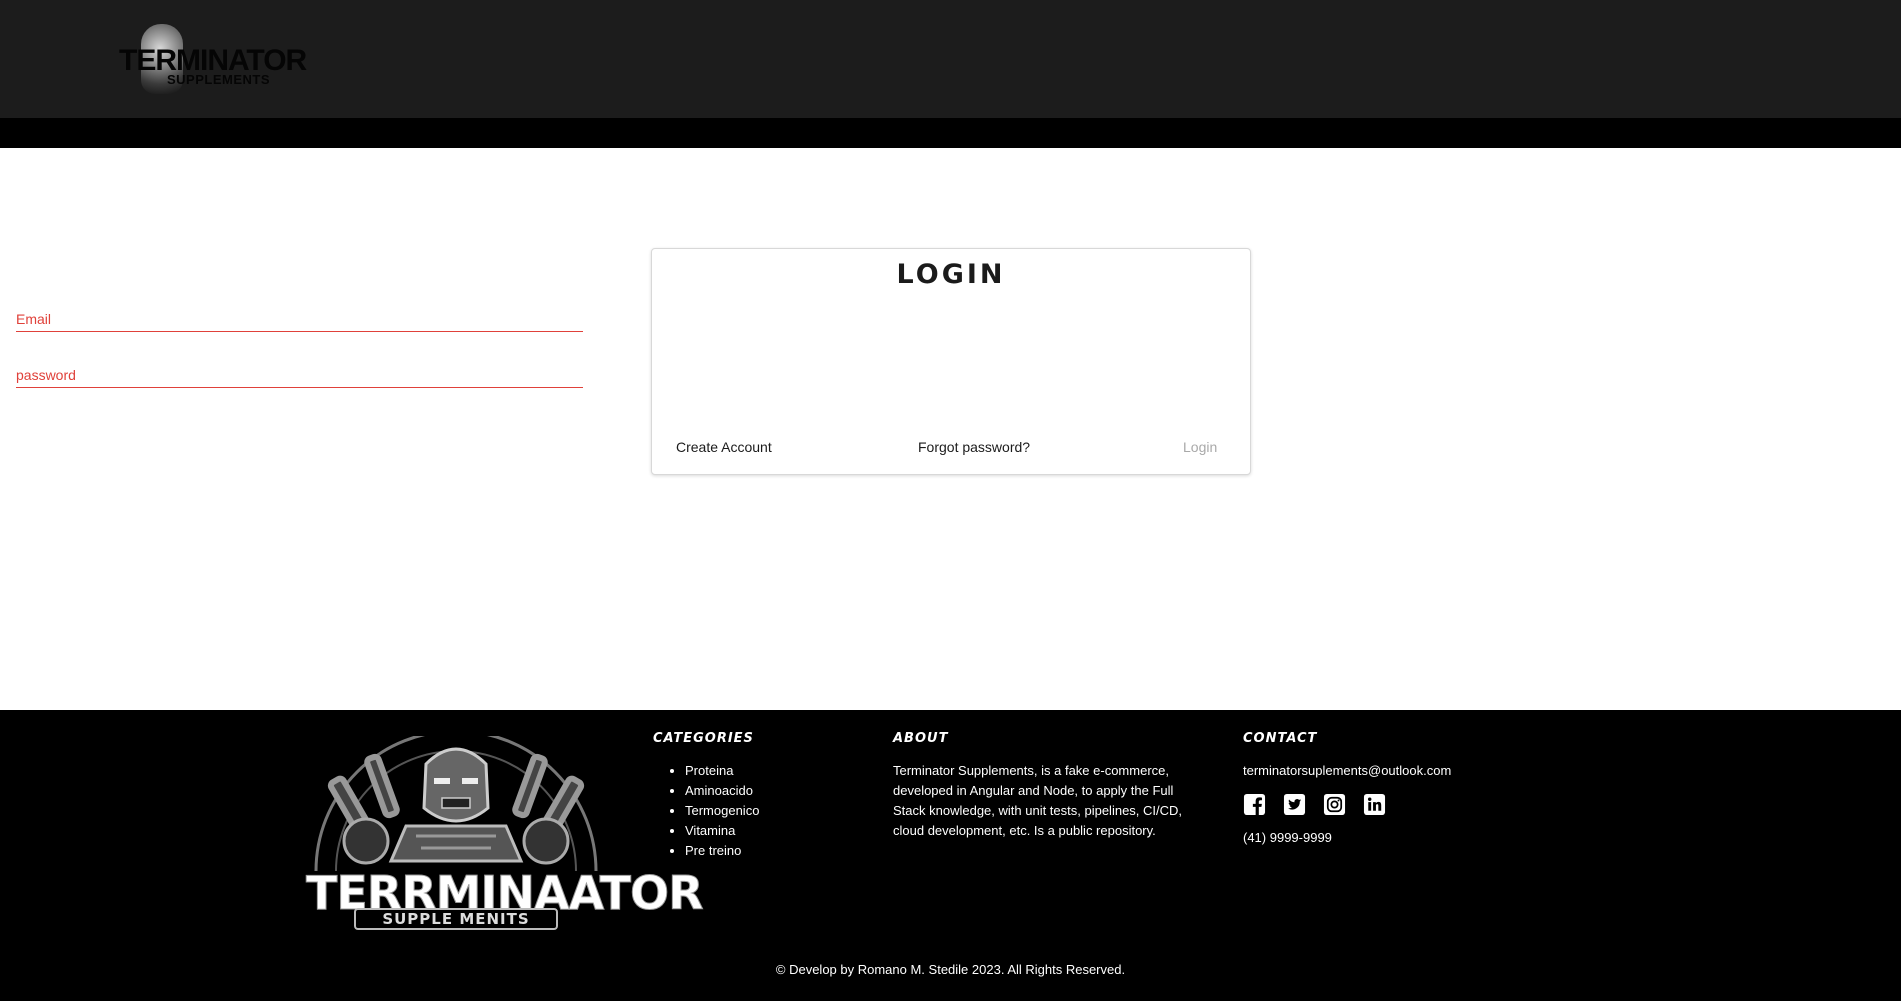 This screenshot has height=1001, width=1901. I want to click on logo-subtitle: SUPPLEMENTS, so click(219, 79).